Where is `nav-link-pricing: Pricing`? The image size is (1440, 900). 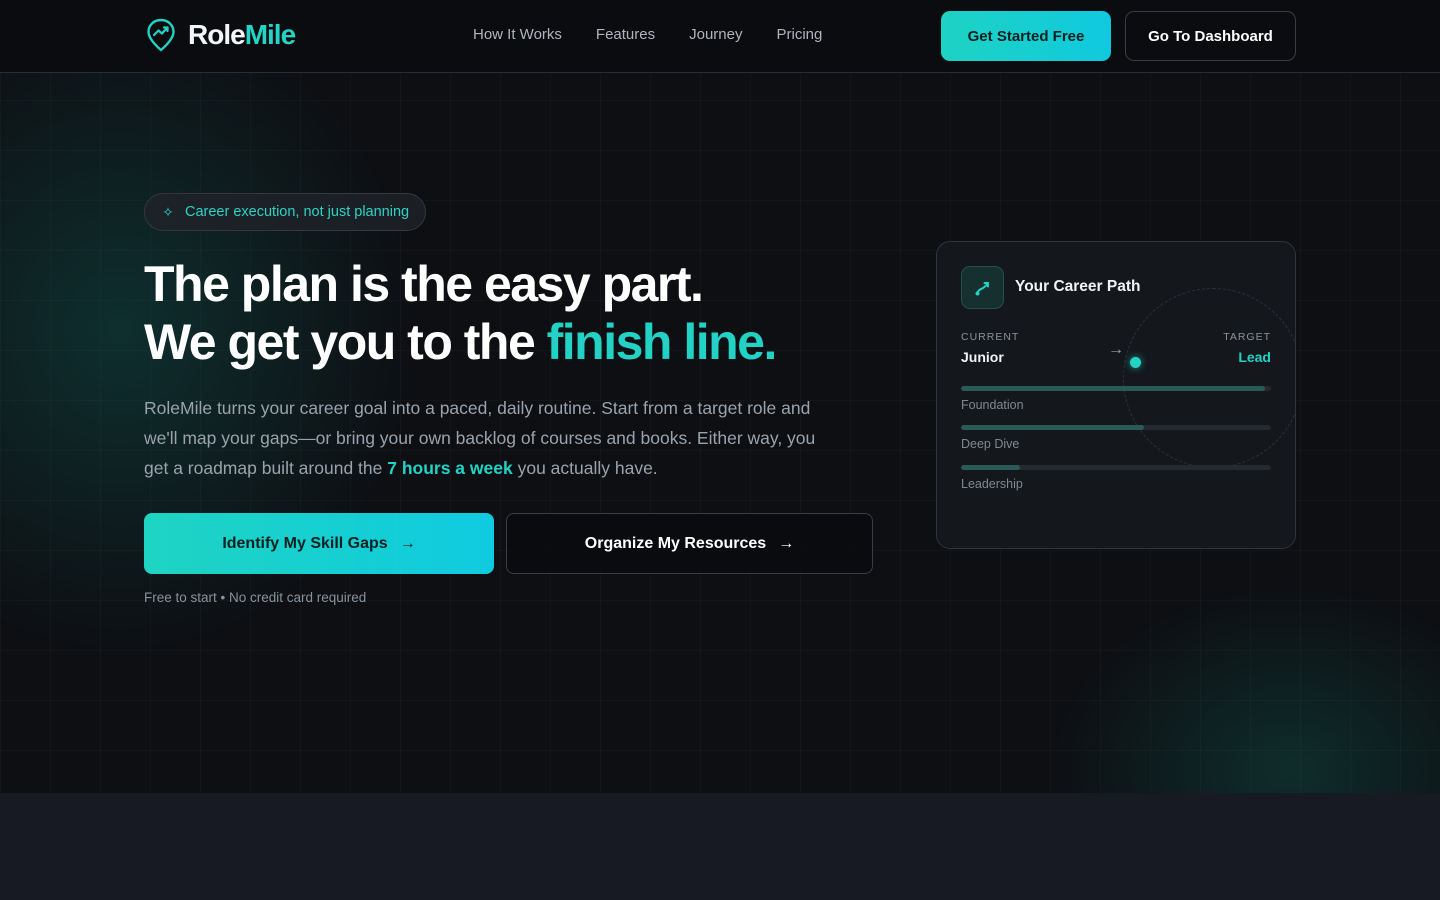 nav-link-pricing: Pricing is located at coordinates (799, 34).